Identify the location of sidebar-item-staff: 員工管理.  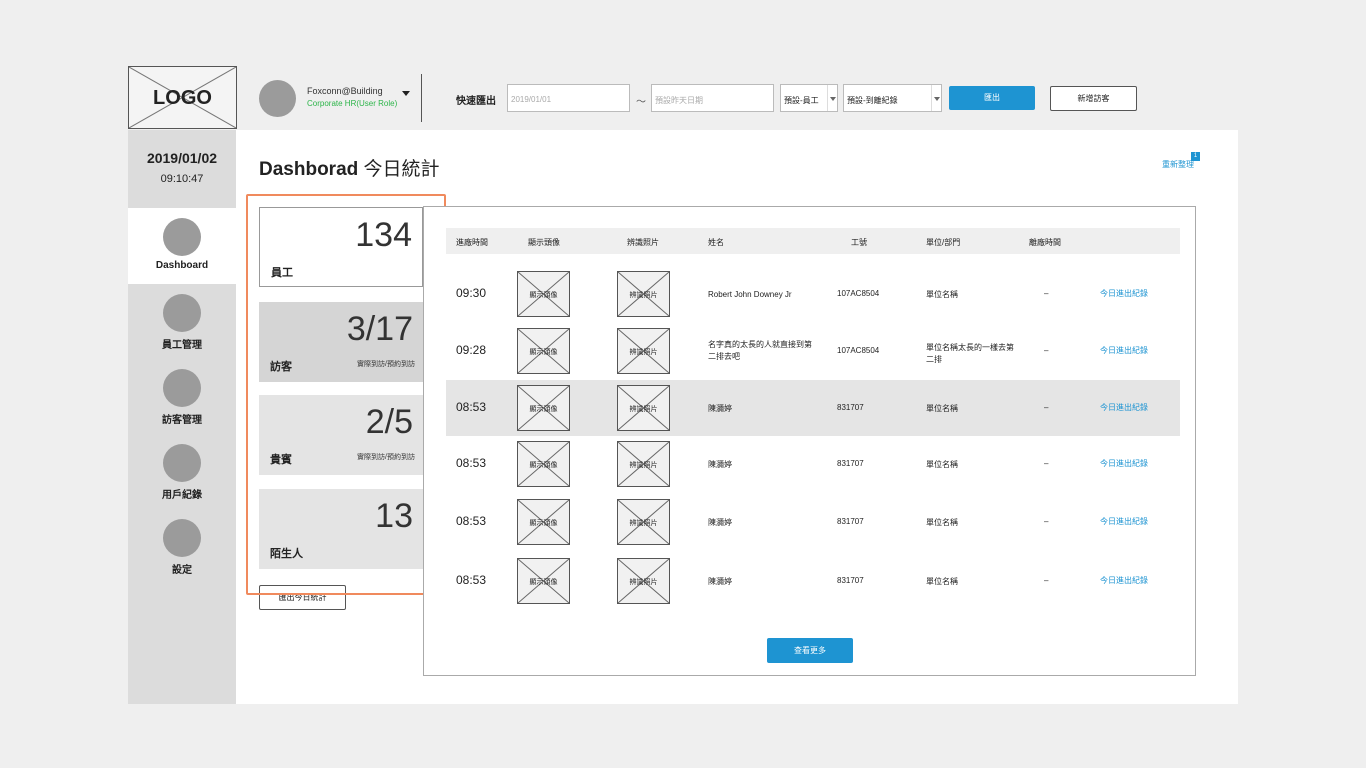
(182, 322).